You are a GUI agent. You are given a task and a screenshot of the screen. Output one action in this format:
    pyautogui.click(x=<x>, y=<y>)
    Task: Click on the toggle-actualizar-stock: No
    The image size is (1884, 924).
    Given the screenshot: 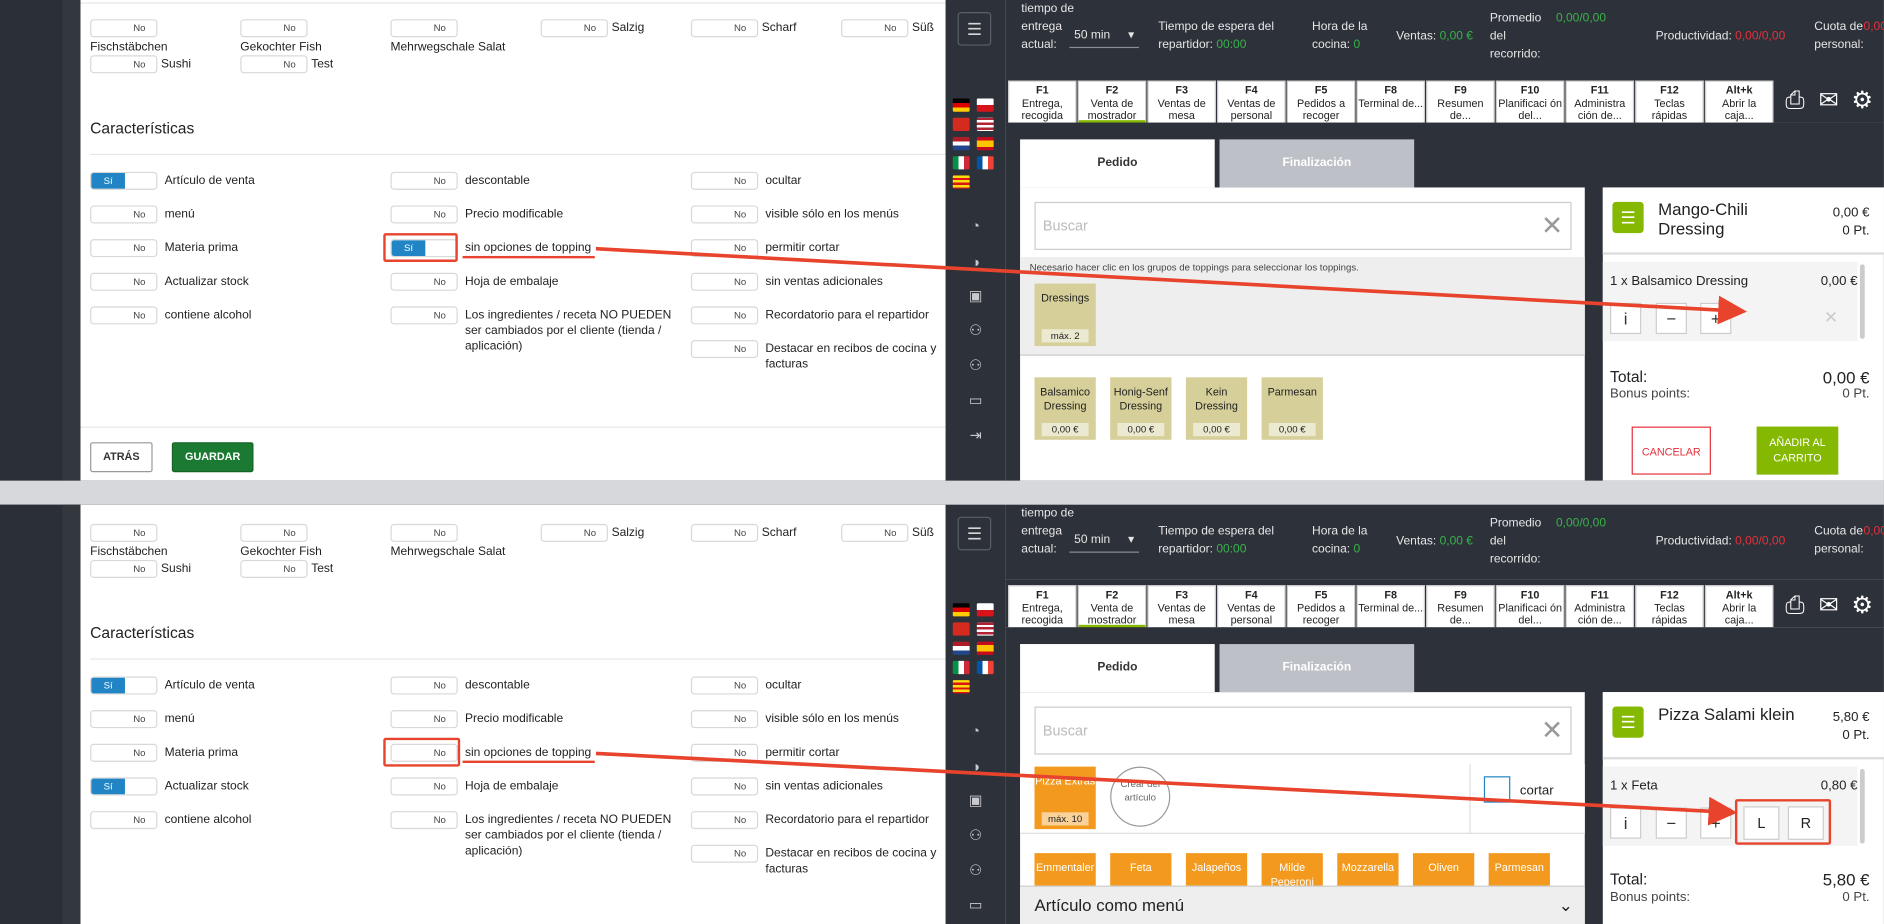 What is the action you would take?
    pyautogui.click(x=124, y=281)
    